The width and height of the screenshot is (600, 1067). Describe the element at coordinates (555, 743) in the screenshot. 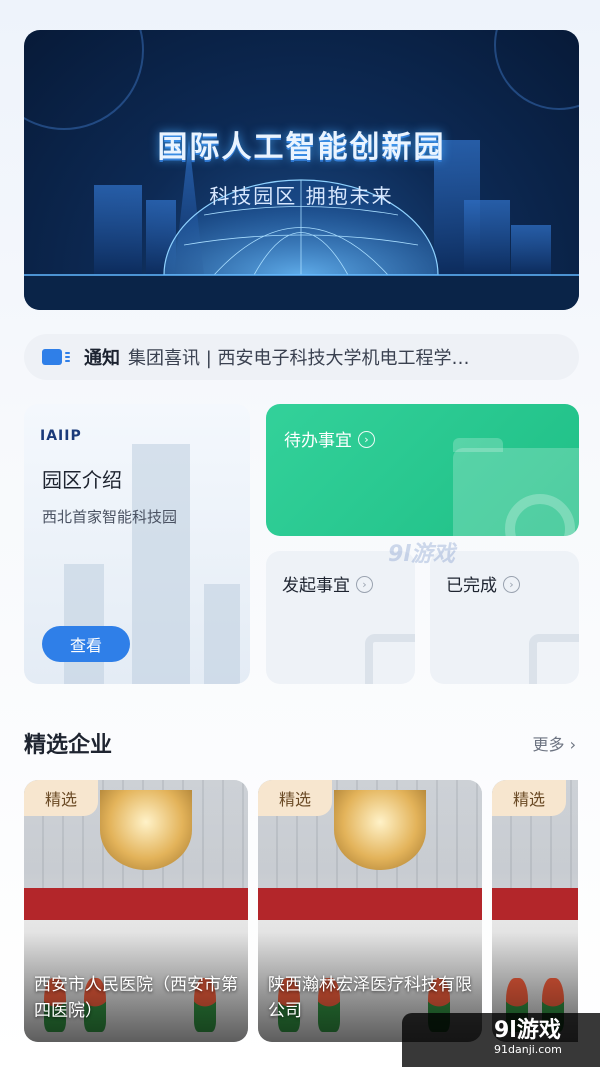

I see `more-link: 更多 ›` at that location.